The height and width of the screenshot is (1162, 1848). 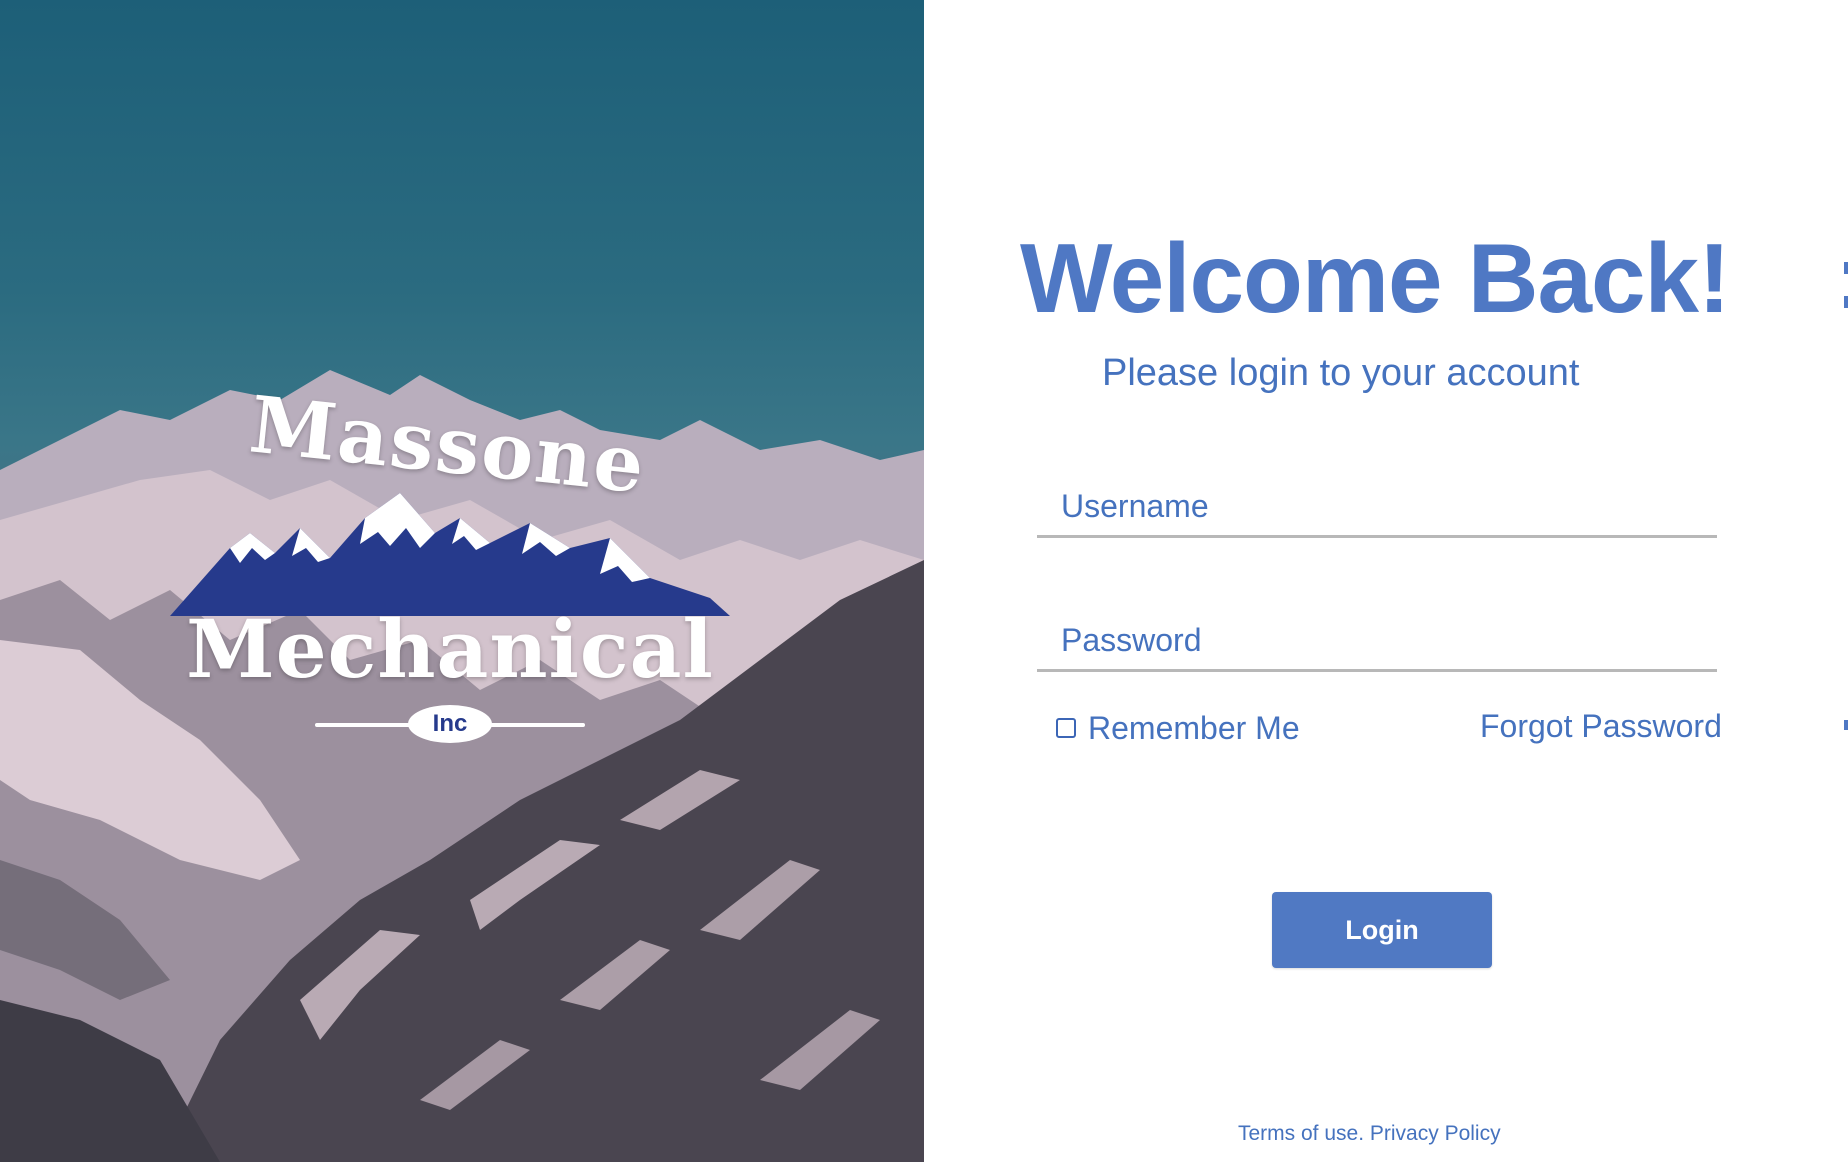 I want to click on privacy-policy-link: Privacy Policy, so click(x=1435, y=1133).